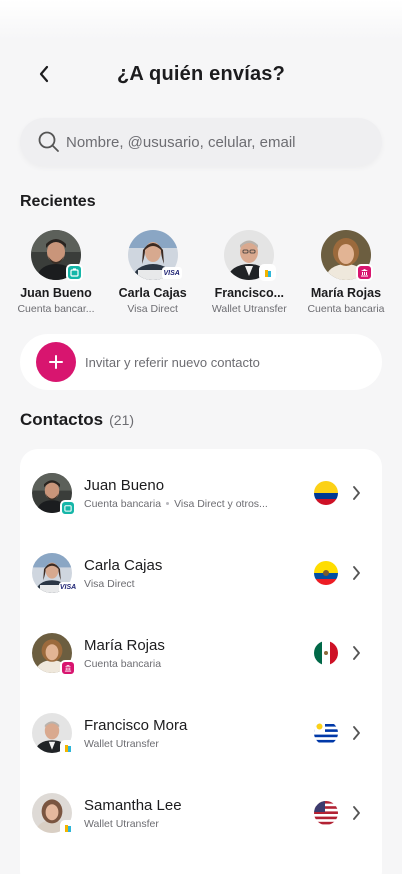 Image resolution: width=402 pixels, height=874 pixels. Describe the element at coordinates (201, 573) in the screenshot. I see `contact-row: VISA Carla Cajas Visa Direct` at that location.